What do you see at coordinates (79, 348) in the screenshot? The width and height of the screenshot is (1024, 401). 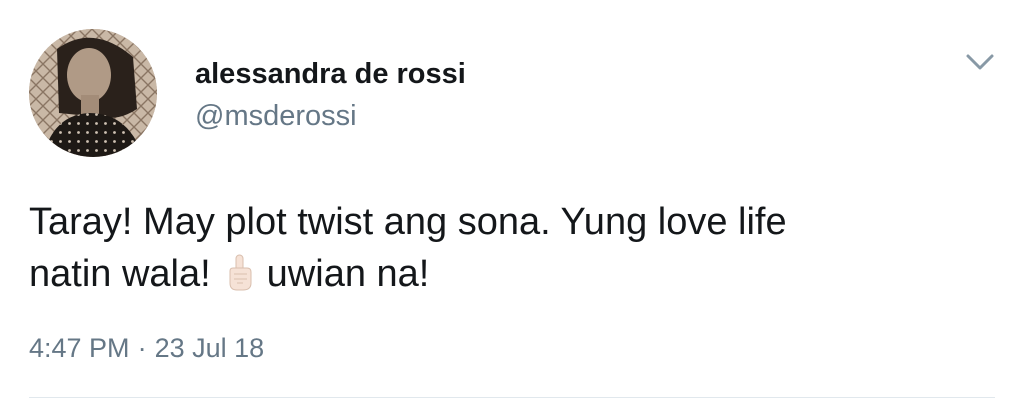 I see `tweet-time: 4:47 PM` at bounding box center [79, 348].